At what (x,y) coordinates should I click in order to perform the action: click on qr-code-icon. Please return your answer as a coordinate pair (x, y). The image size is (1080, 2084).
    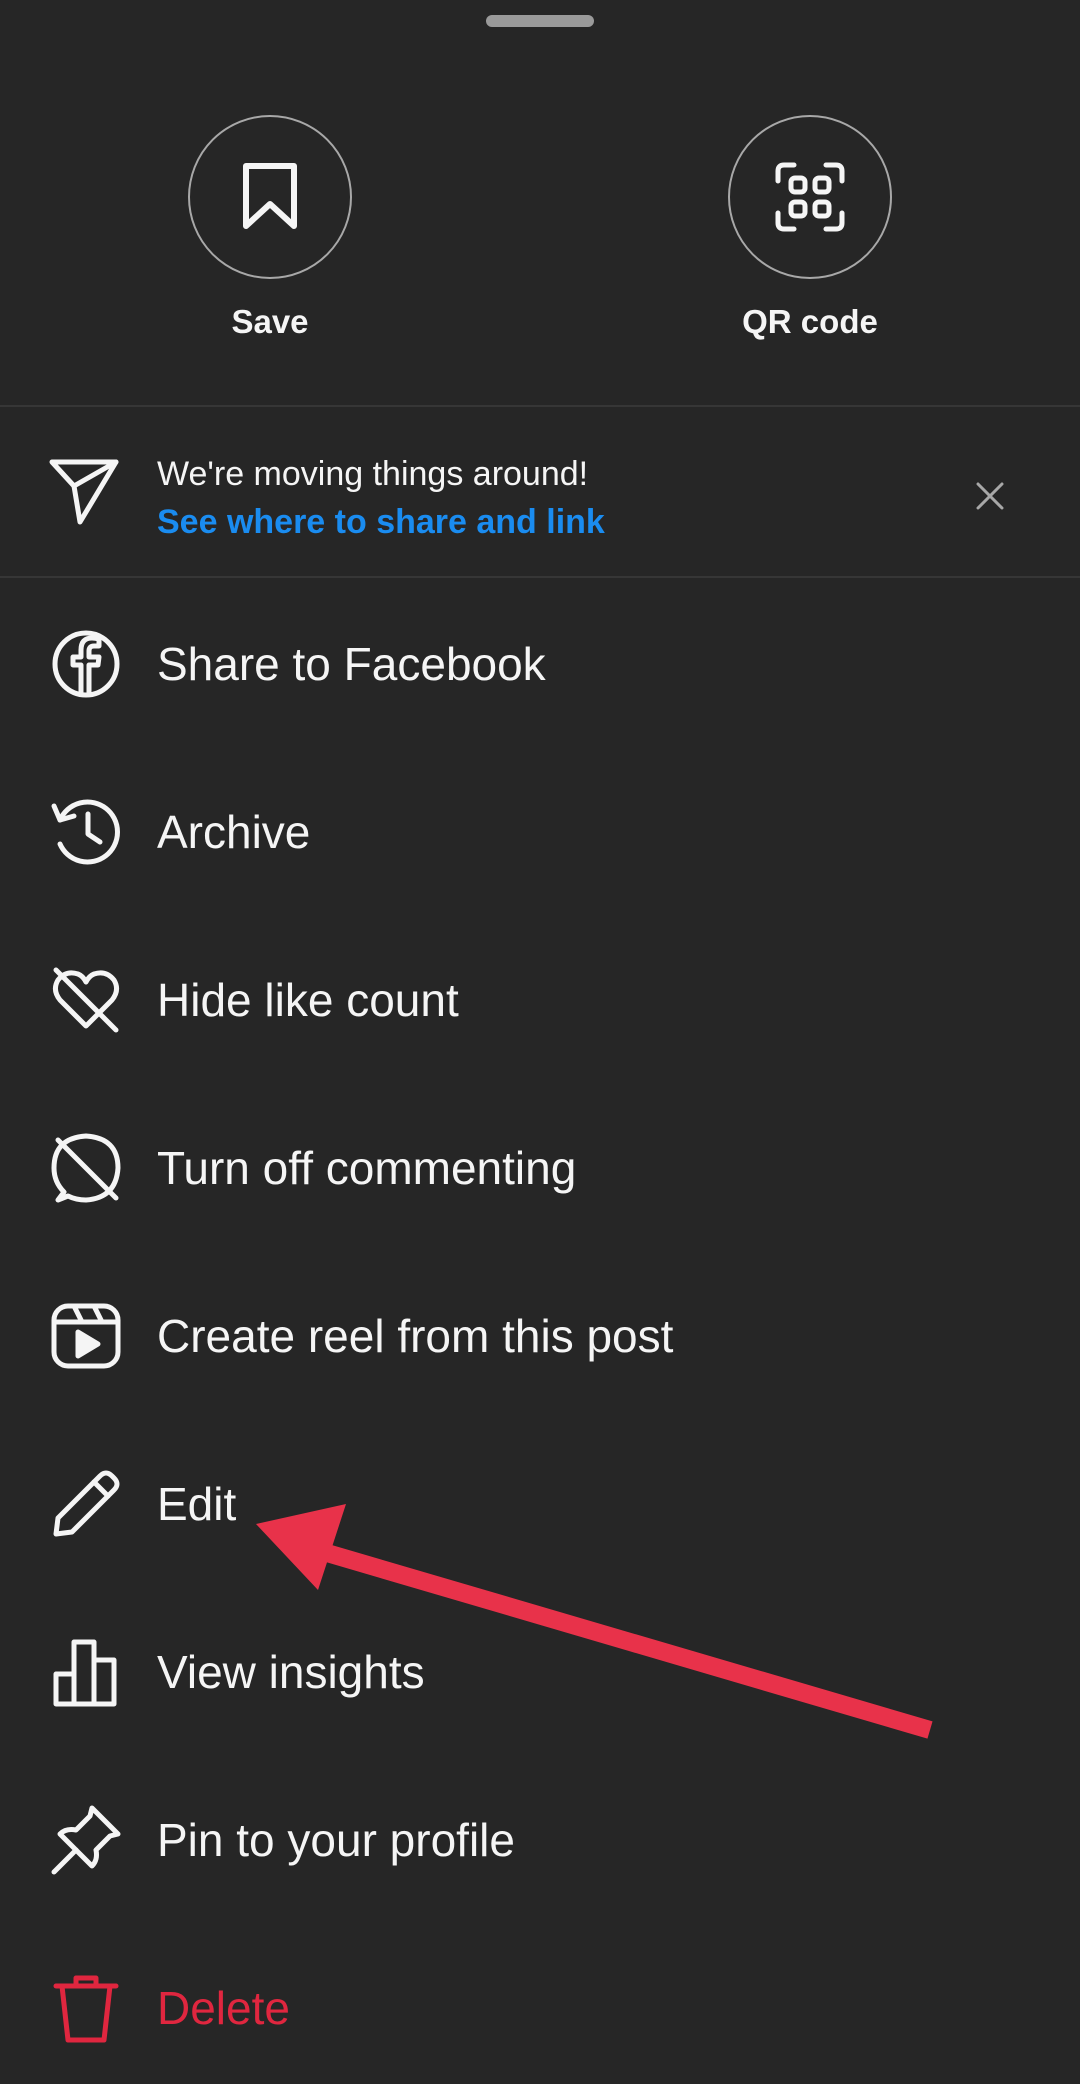
    Looking at the image, I should click on (810, 197).